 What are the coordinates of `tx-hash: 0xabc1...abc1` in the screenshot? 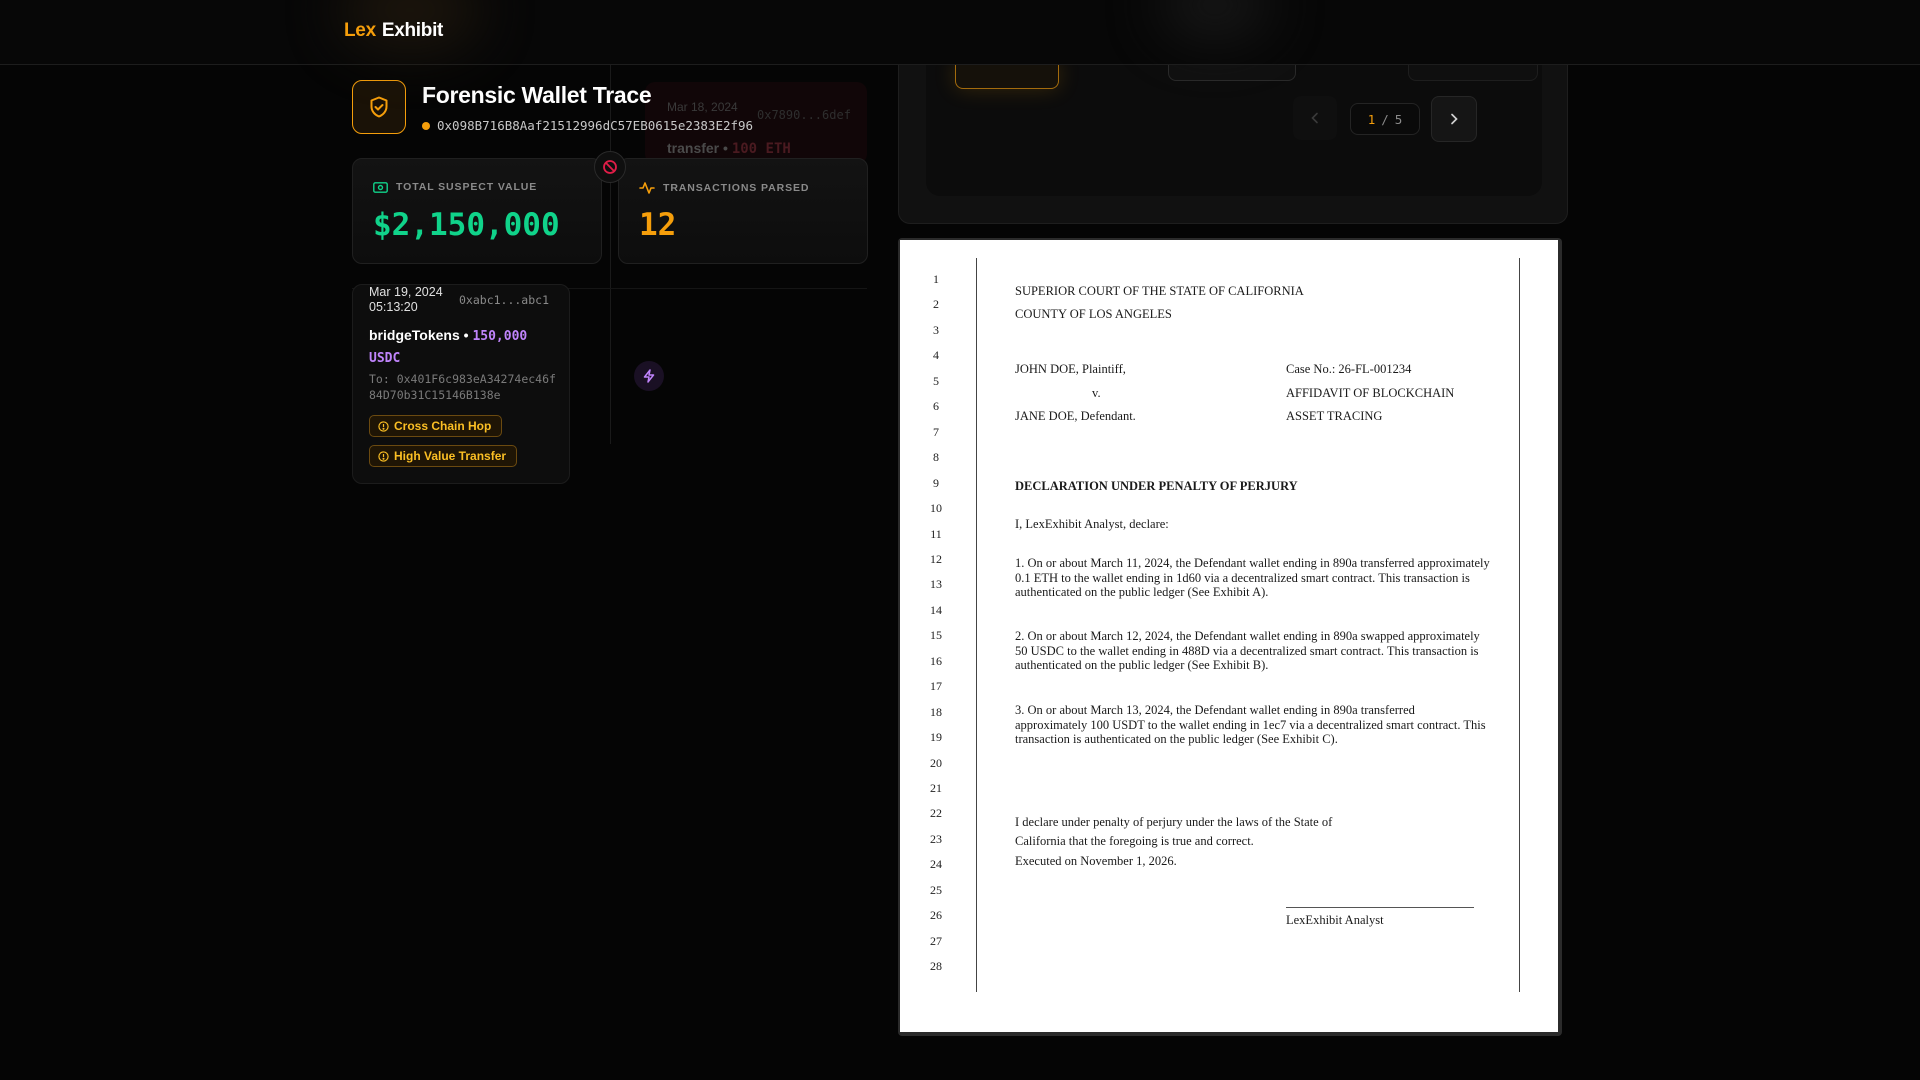 It's located at (504, 300).